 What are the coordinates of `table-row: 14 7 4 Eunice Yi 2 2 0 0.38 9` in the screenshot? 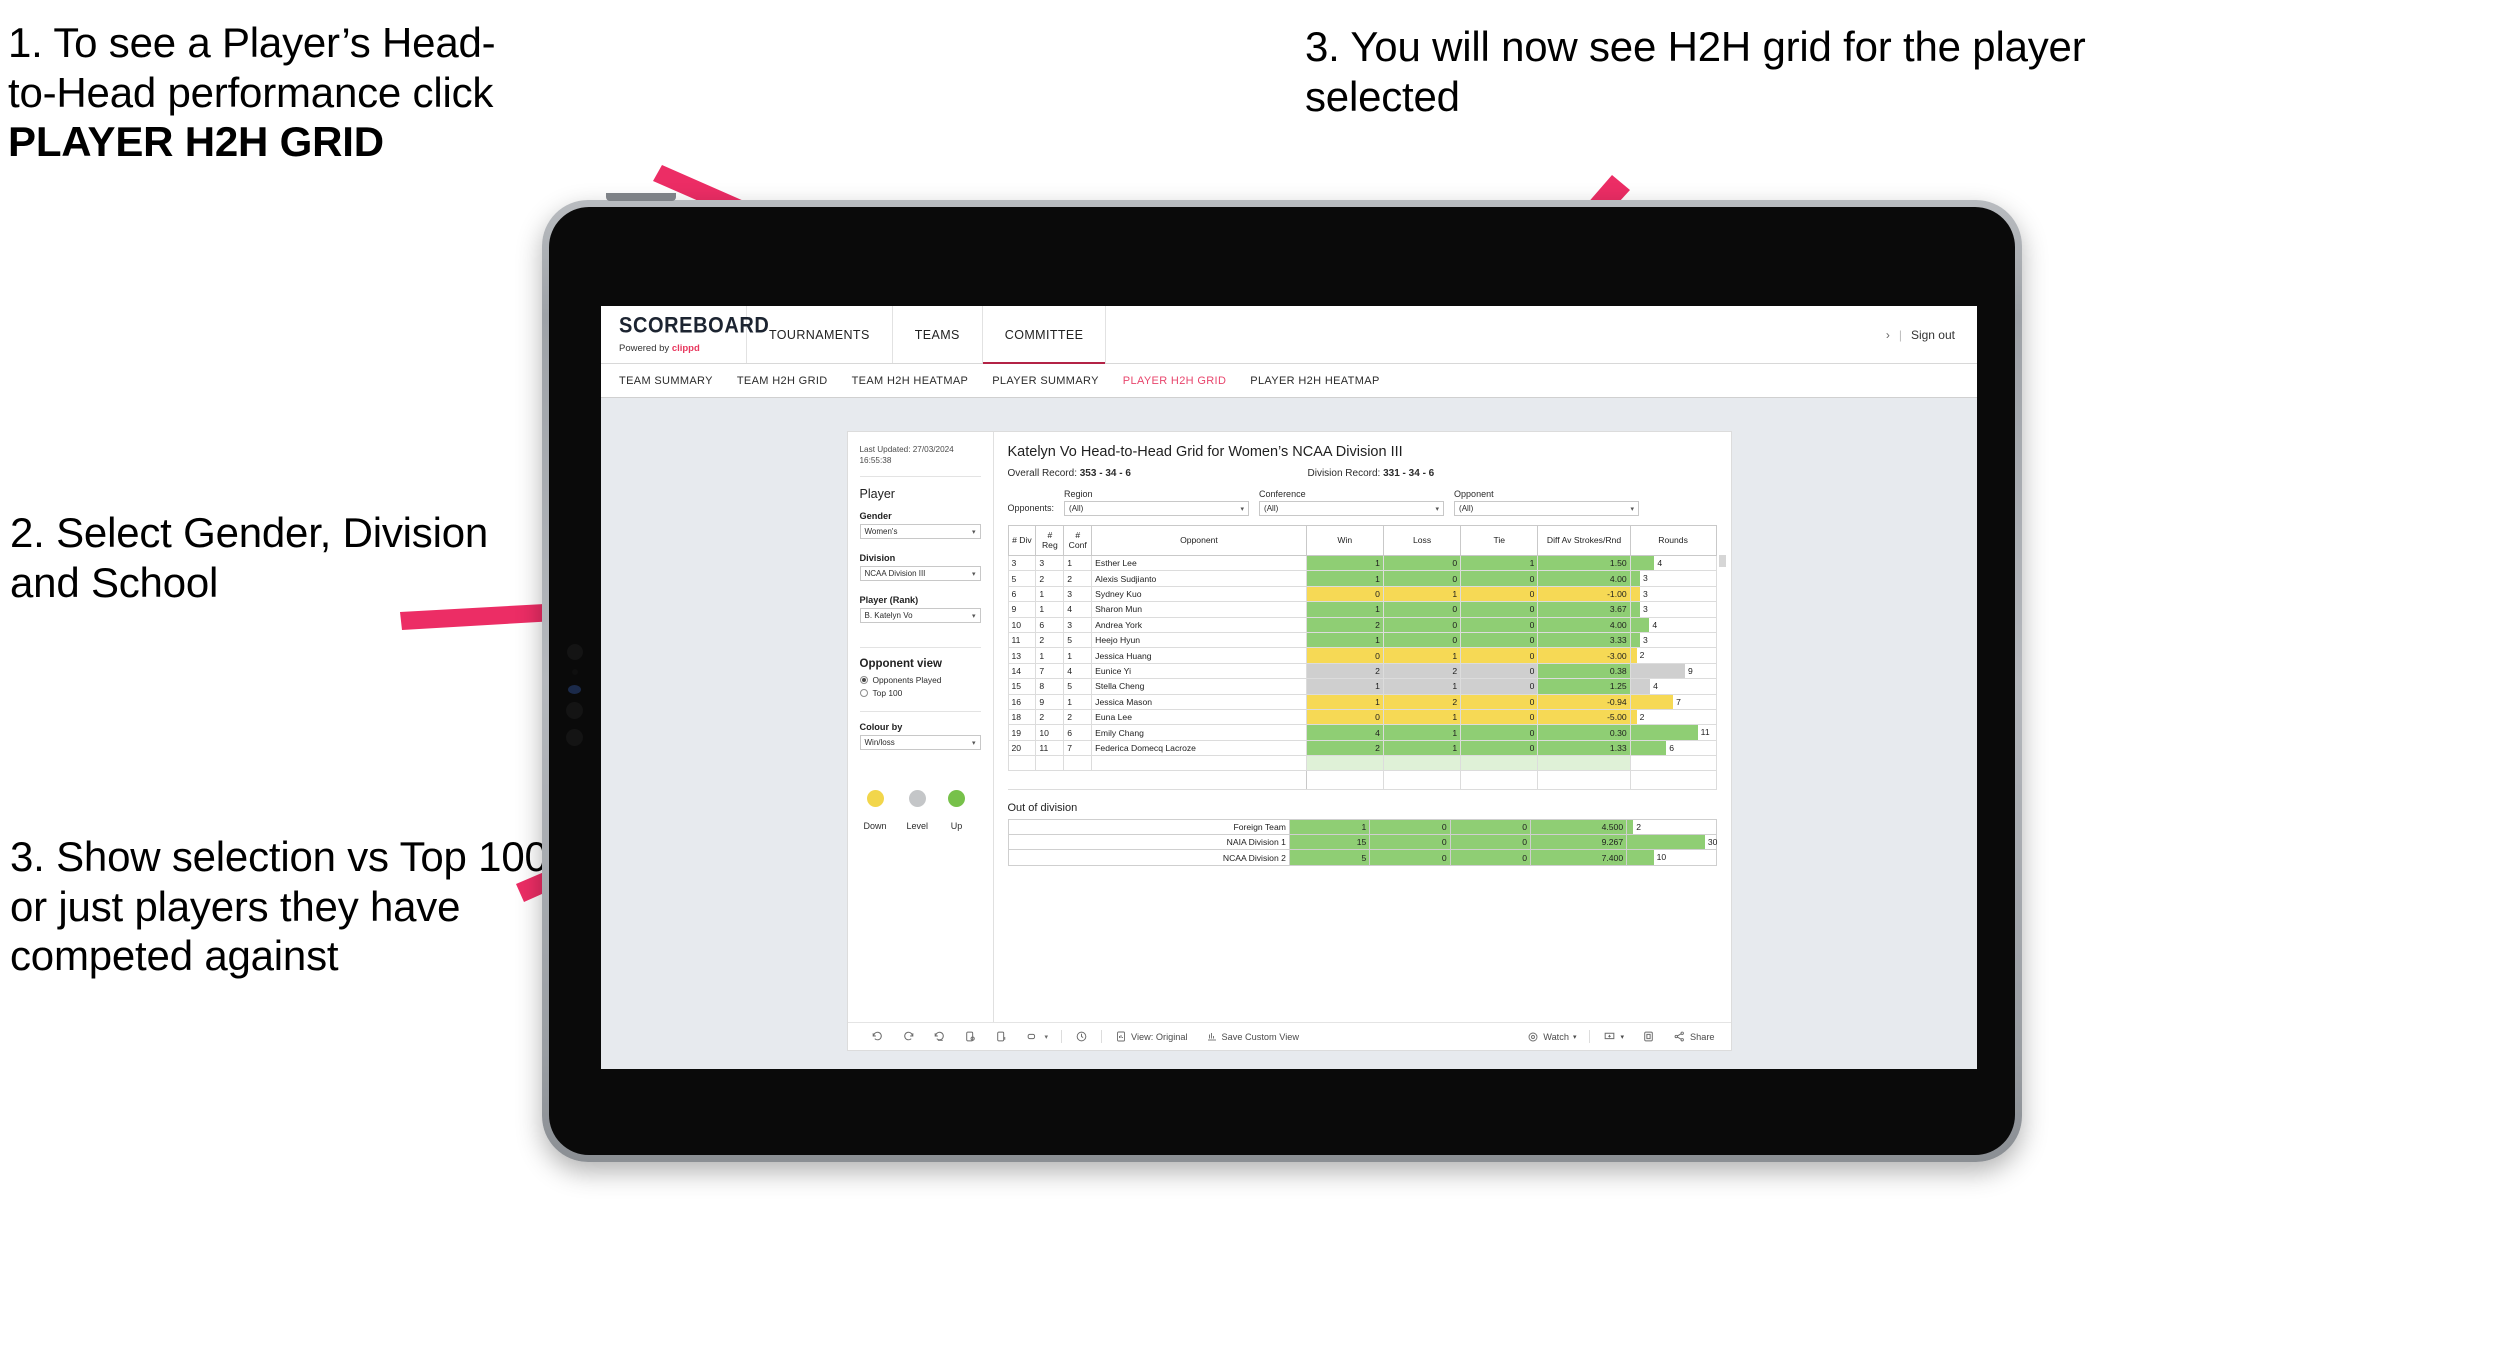 It's located at (1362, 671).